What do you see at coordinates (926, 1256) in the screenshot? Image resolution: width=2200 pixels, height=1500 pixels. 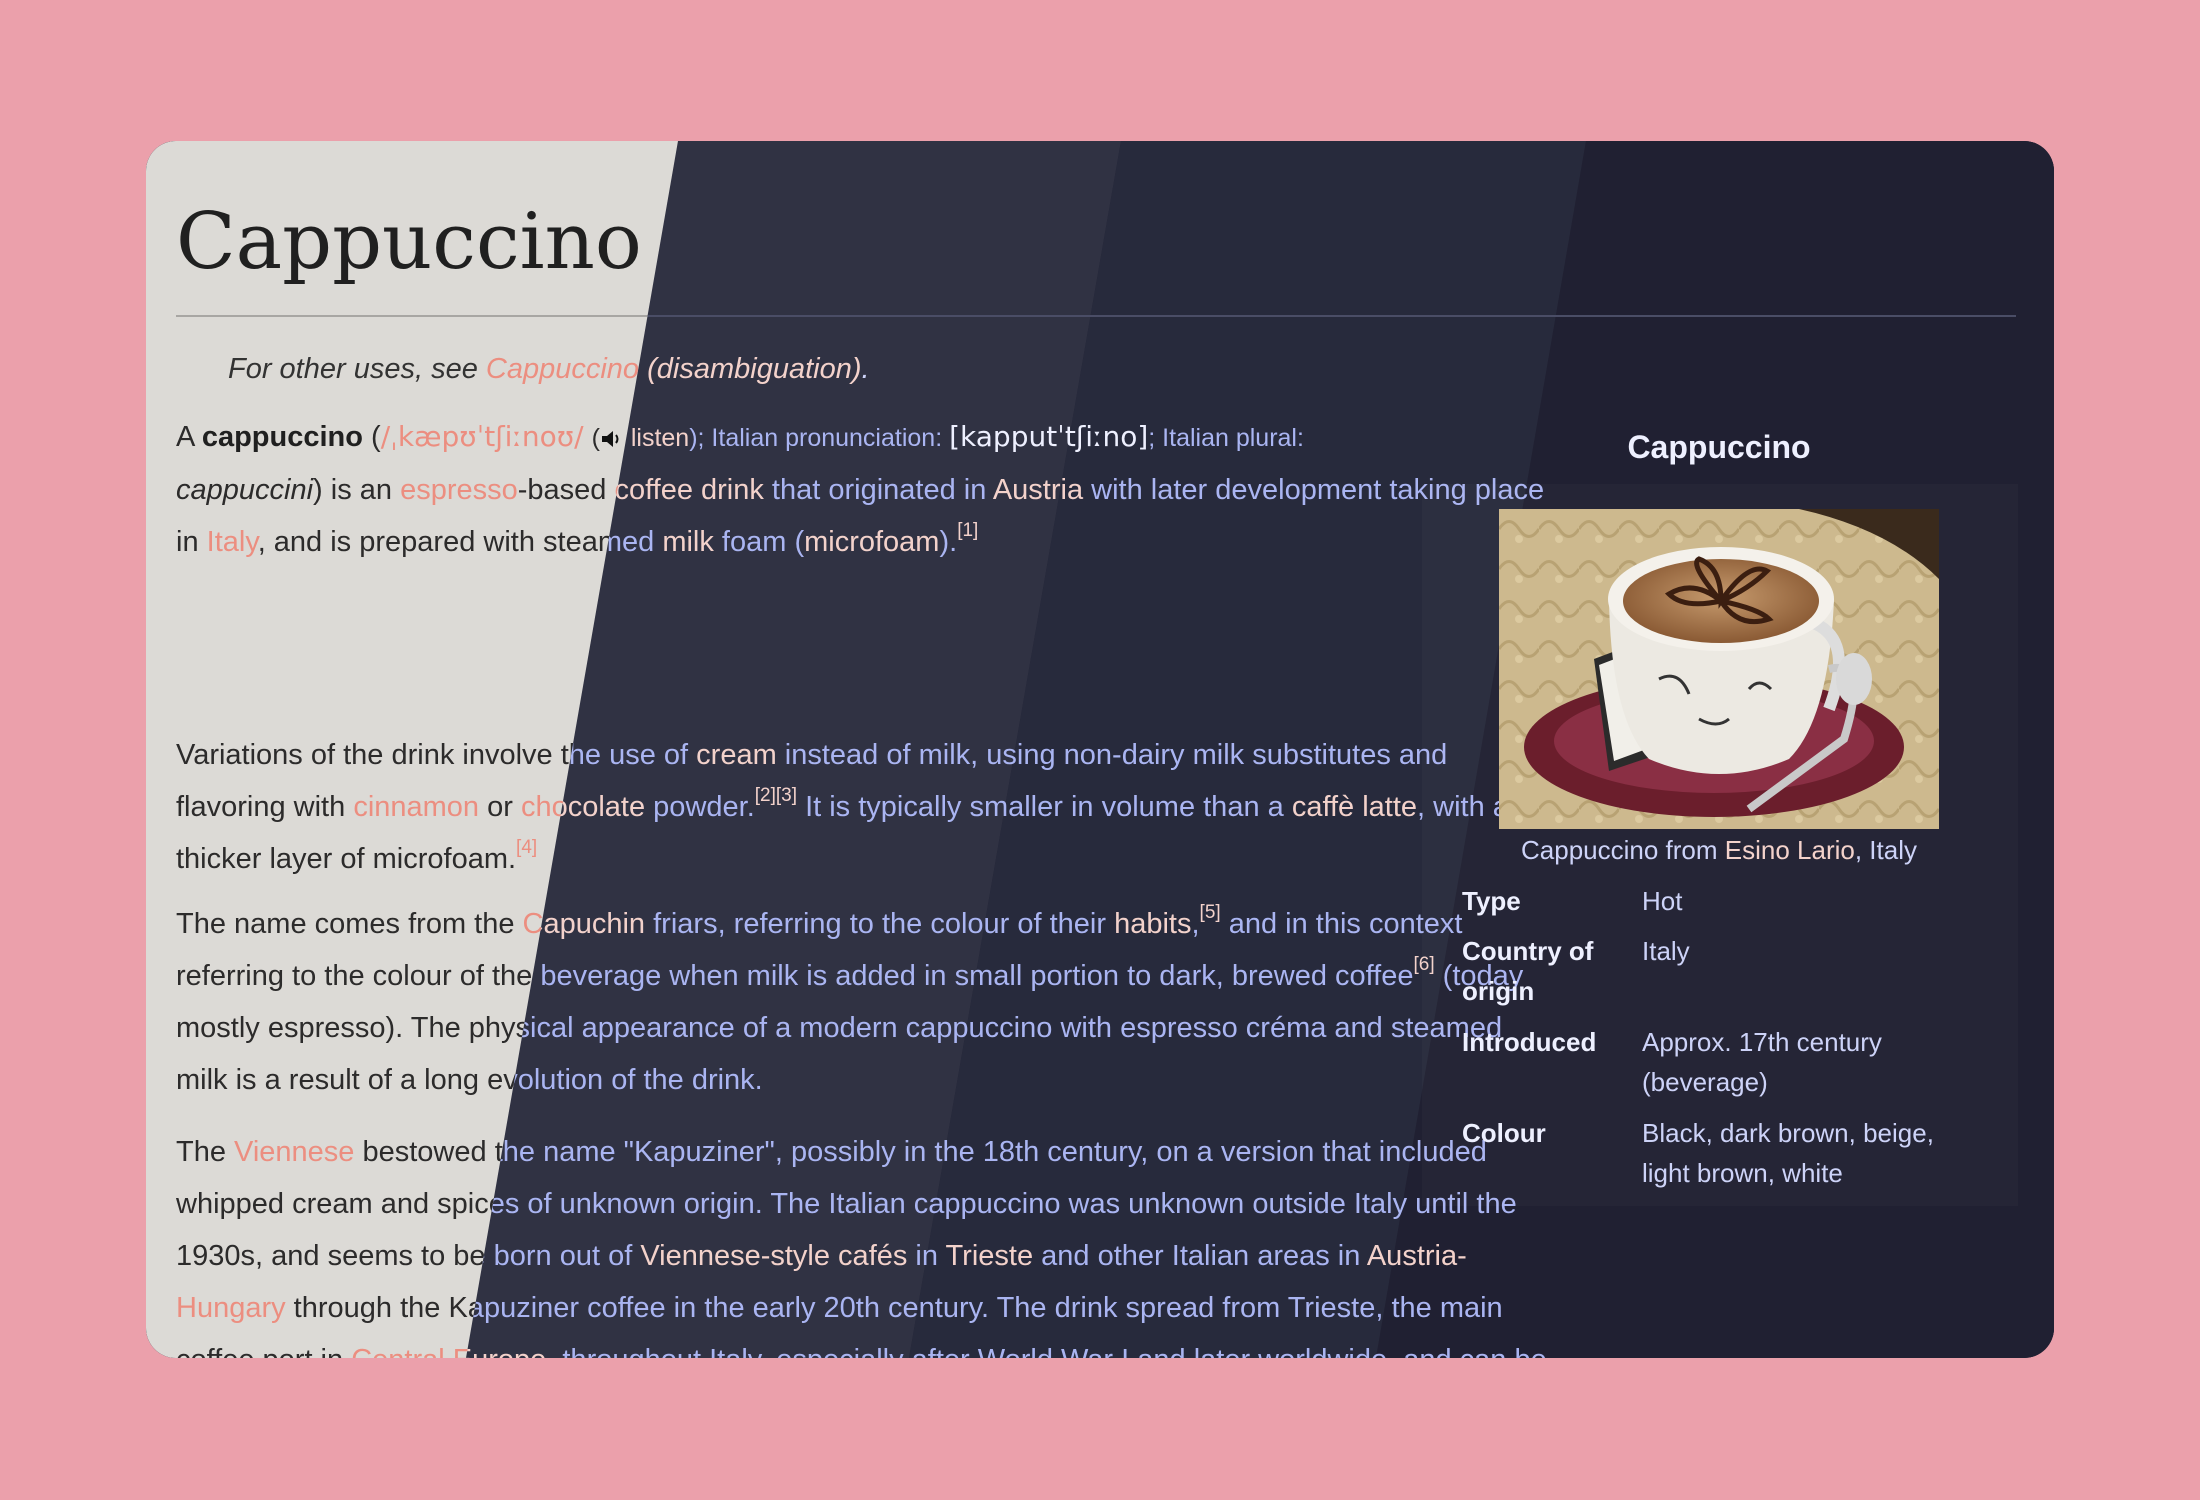 I see `text: in` at bounding box center [926, 1256].